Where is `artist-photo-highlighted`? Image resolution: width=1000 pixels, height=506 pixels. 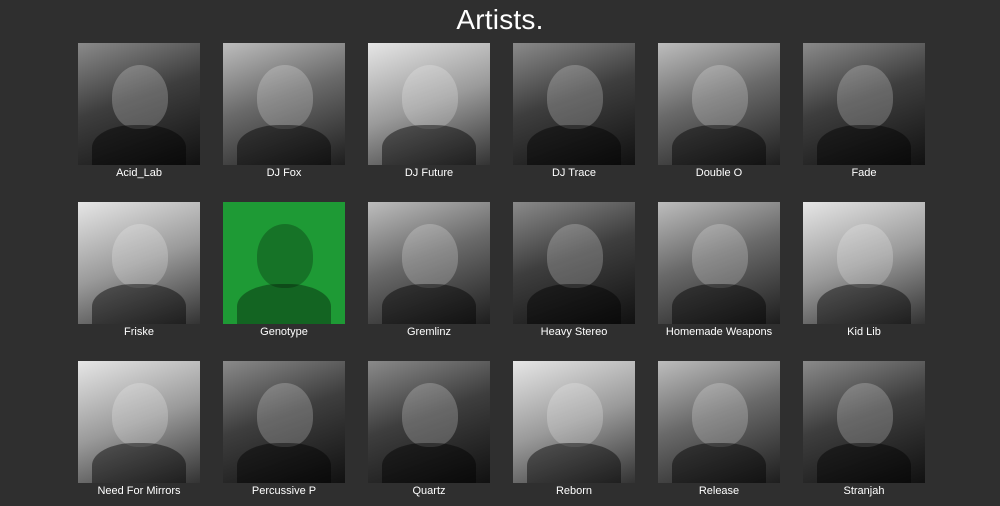
artist-photo-highlighted is located at coordinates (284, 263).